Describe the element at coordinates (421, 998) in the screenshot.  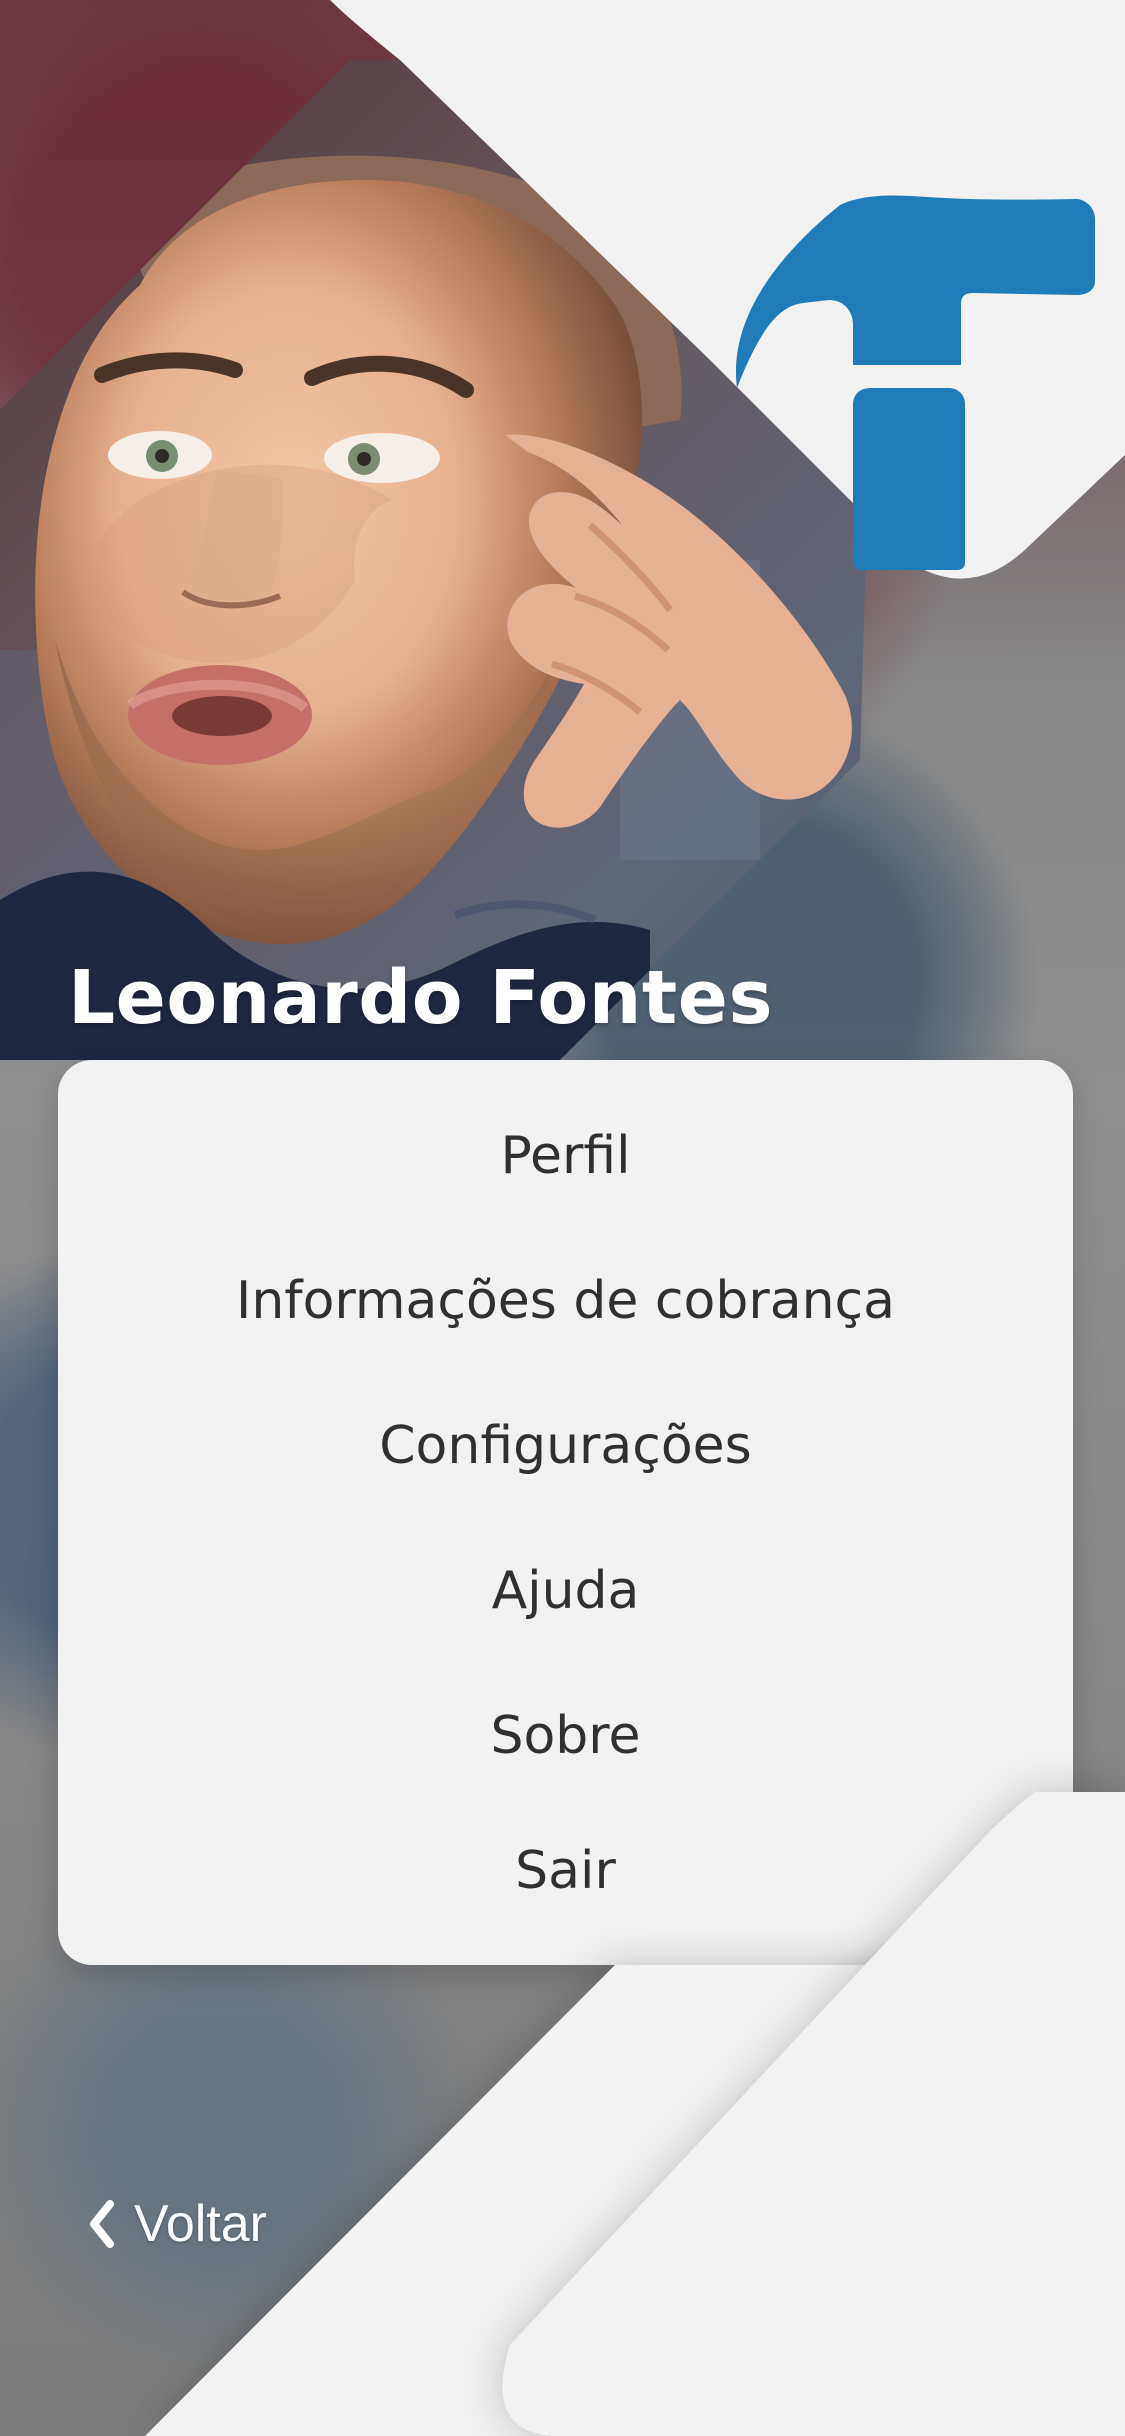
I see `user-name: Leonardo Fontes` at that location.